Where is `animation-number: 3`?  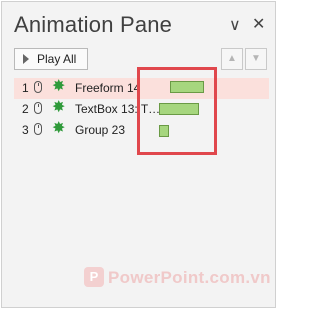
animation-number: 3 is located at coordinates (25, 130).